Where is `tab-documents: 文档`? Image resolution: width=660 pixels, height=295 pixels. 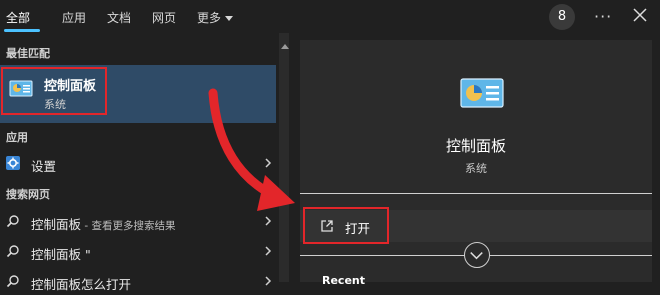
tab-documents: 文档 is located at coordinates (119, 17).